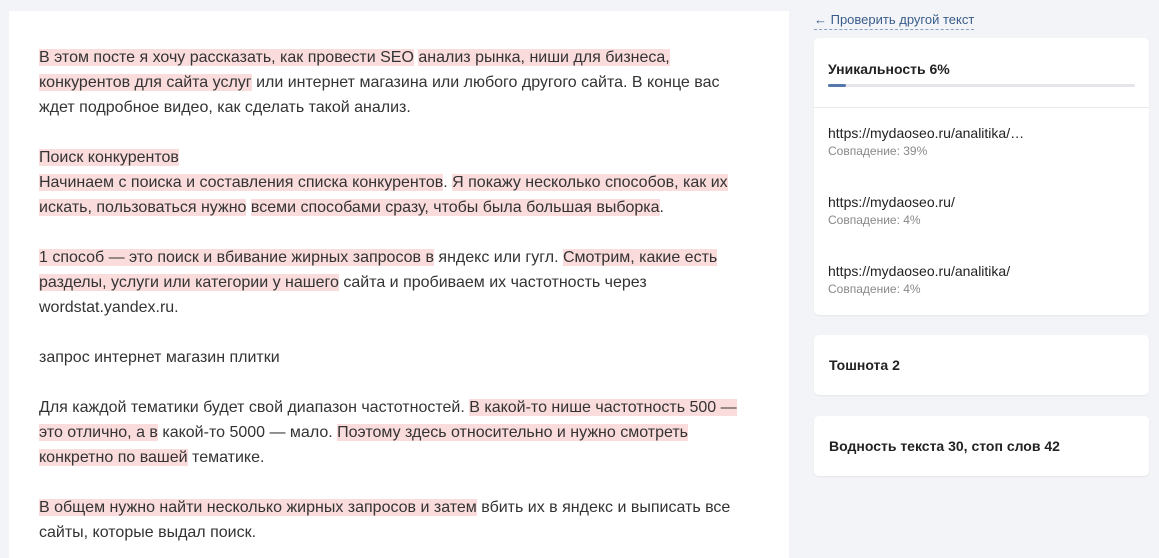 This screenshot has height=558, width=1159. What do you see at coordinates (878, 151) in the screenshot?
I see `match-percent-1: Совпадение: 39%` at bounding box center [878, 151].